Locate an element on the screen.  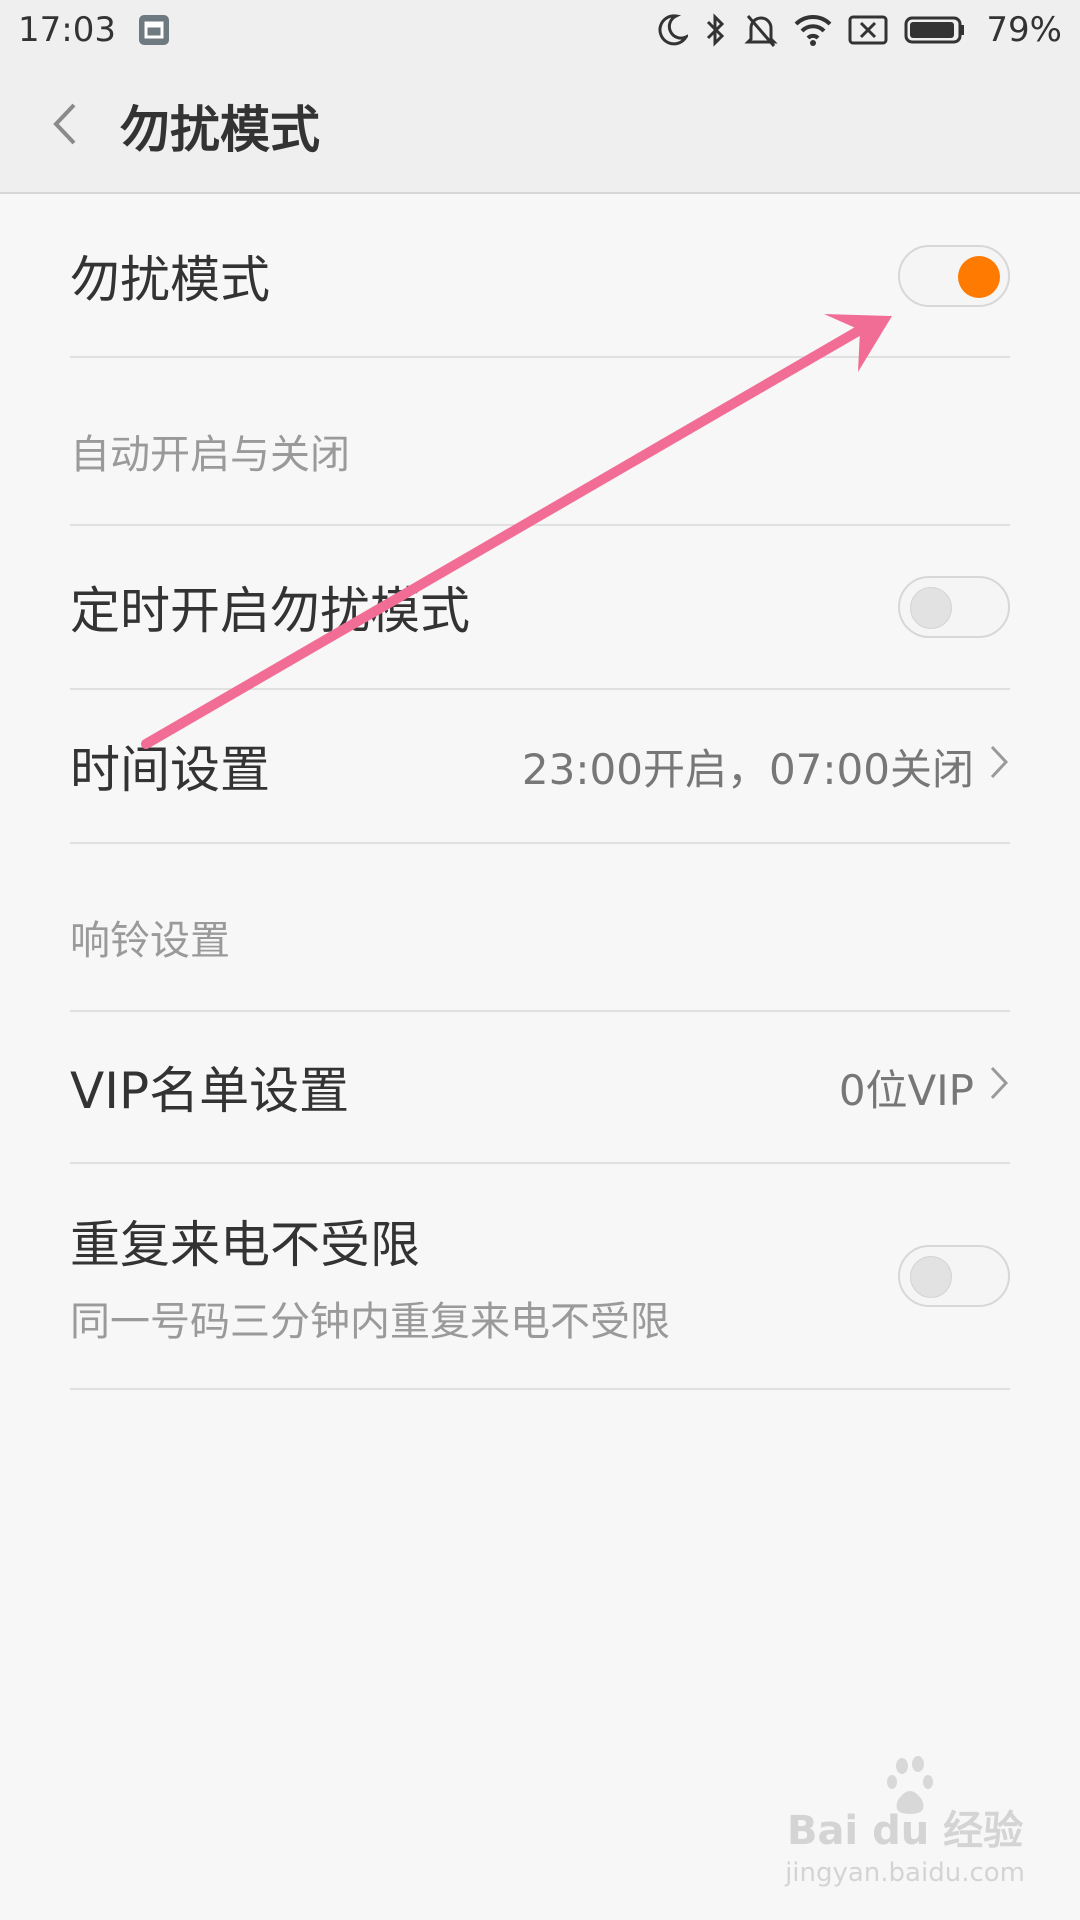
battery-icon is located at coordinates (935, 30).